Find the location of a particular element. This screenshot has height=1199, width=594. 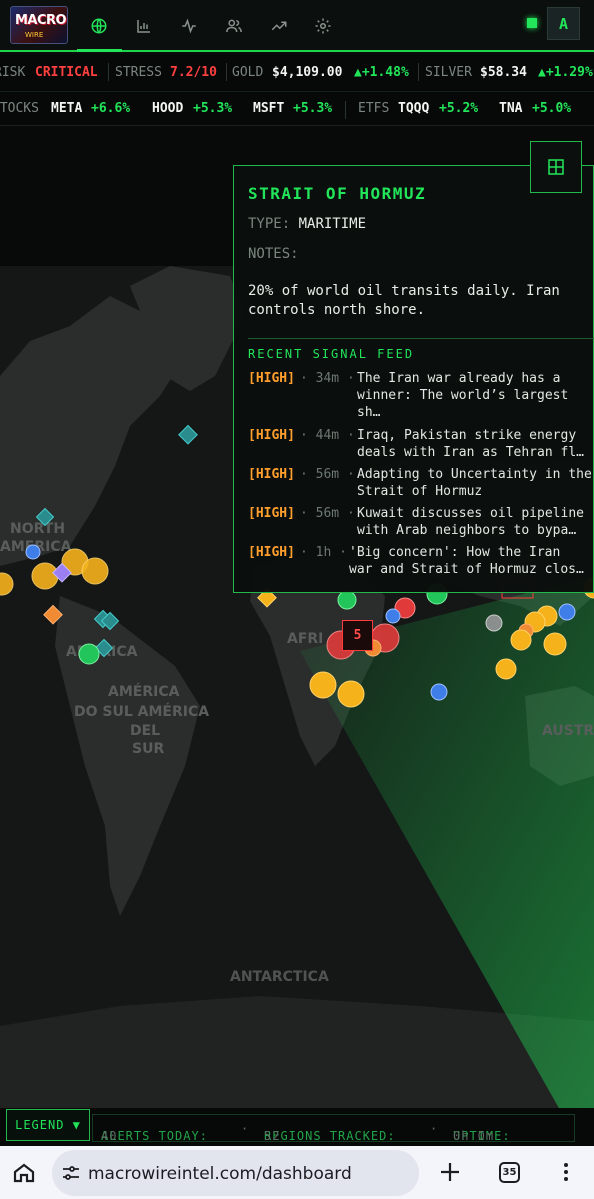

region-label: ANTARCTICA is located at coordinates (279, 977).